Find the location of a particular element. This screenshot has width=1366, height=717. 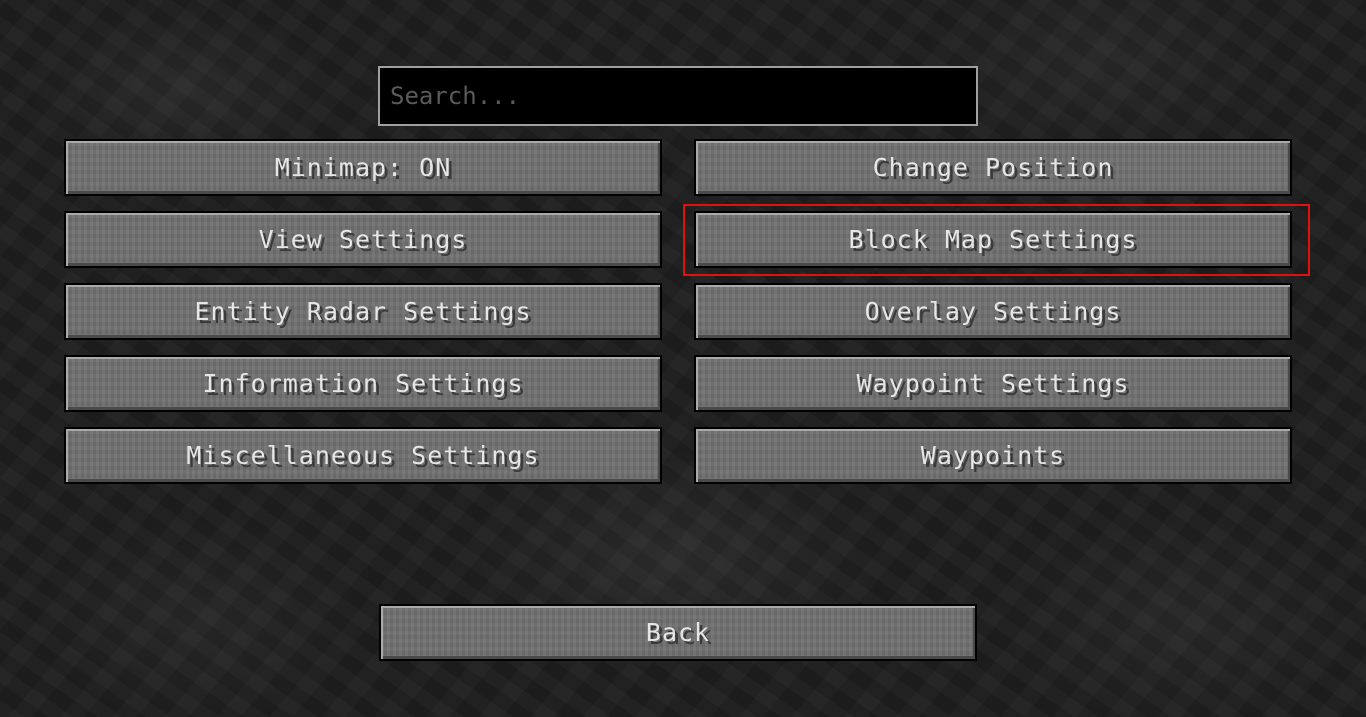

miscellaneous-settings-button: Miscellaneous Settings is located at coordinates (363, 455).